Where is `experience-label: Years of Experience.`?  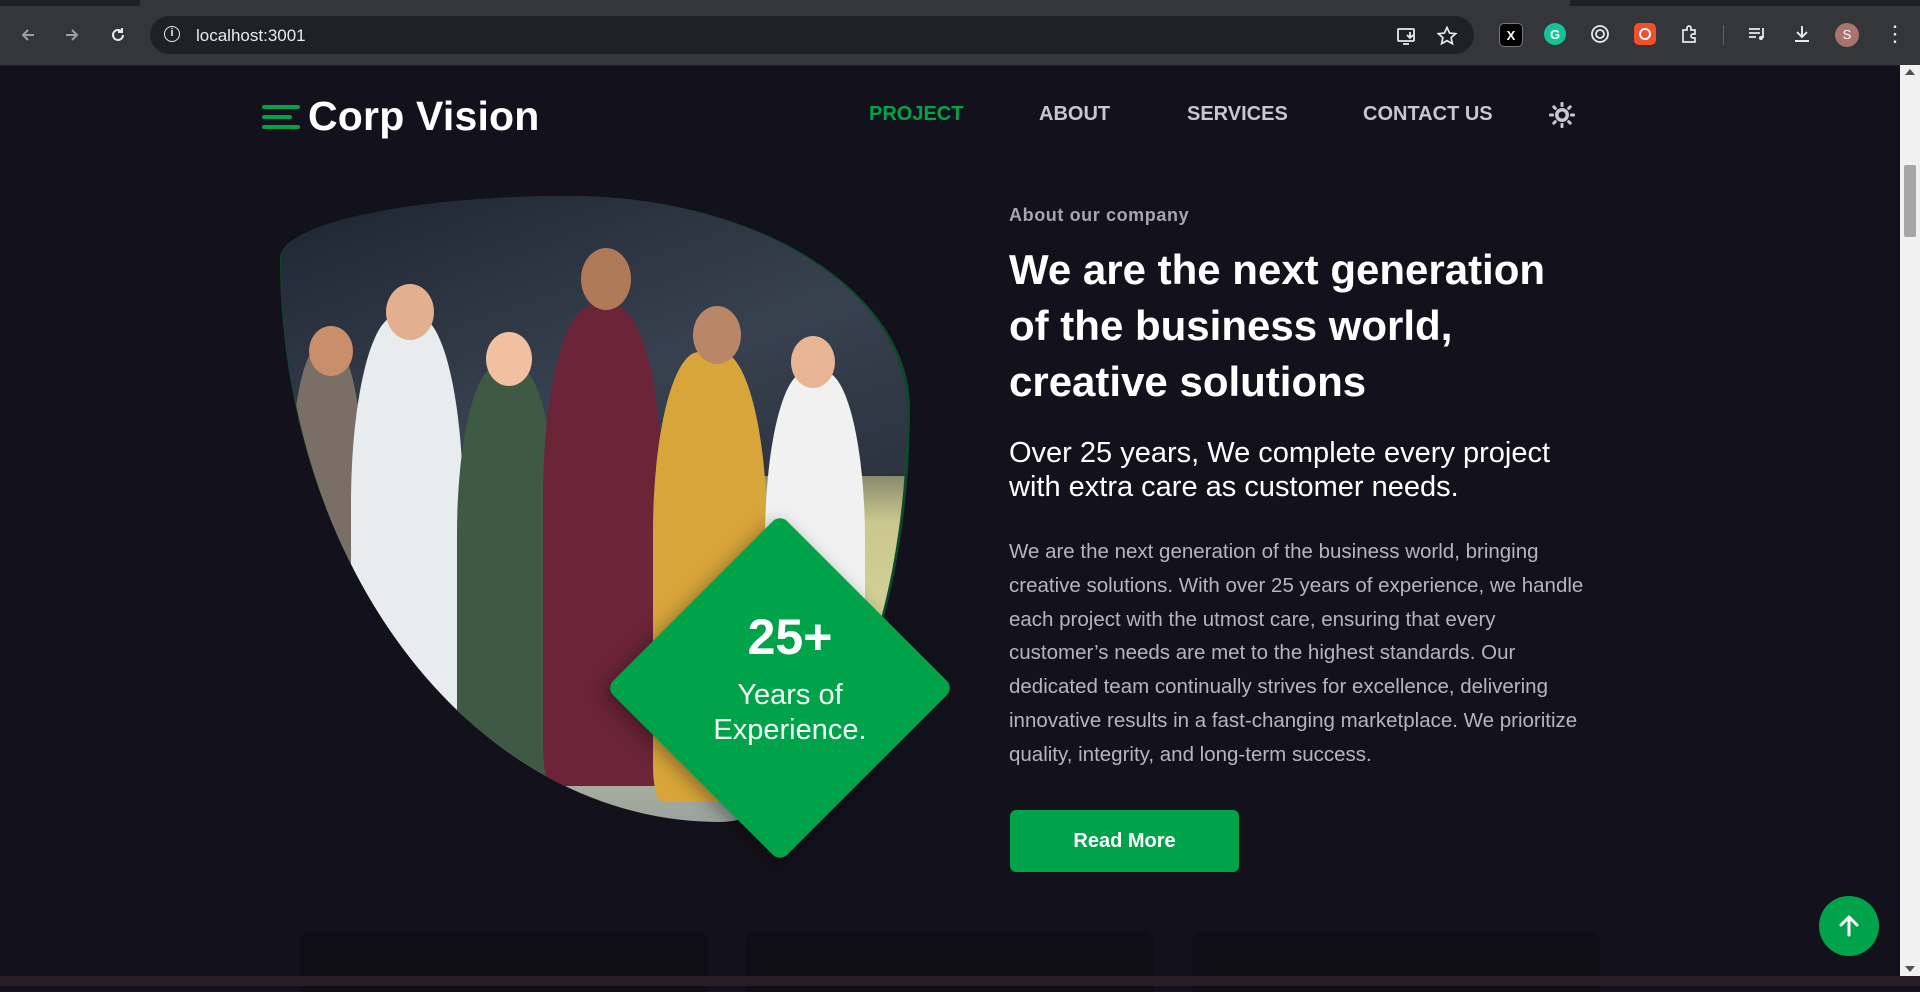
experience-label: Years of Experience. is located at coordinates (790, 713).